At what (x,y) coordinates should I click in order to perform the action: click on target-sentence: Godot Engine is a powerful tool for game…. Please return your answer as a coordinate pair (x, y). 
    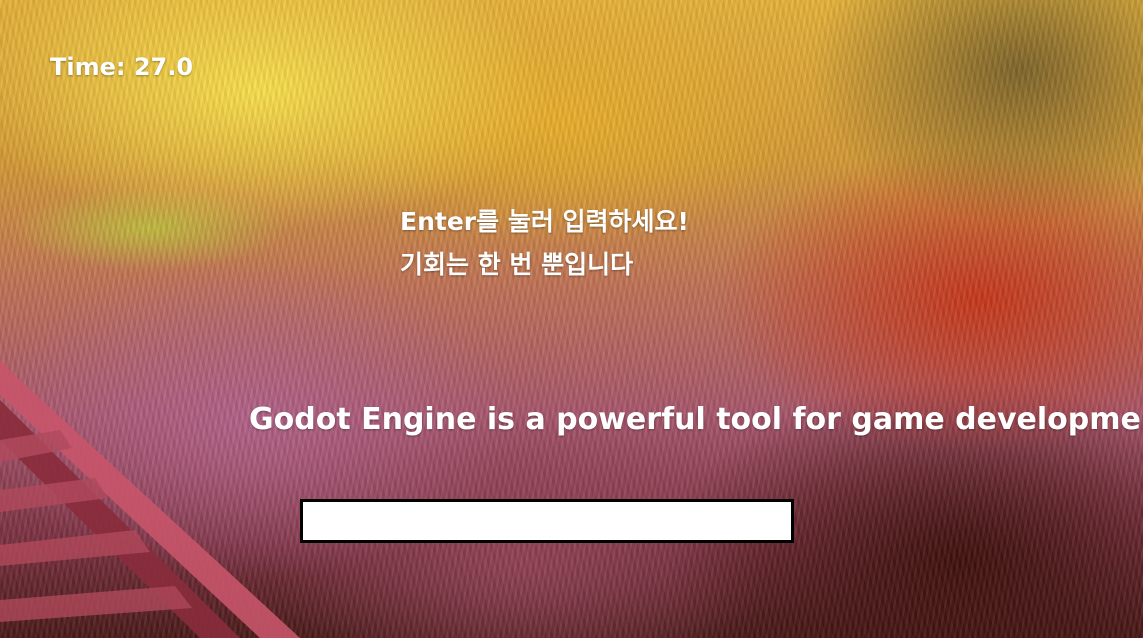
    Looking at the image, I should click on (696, 419).